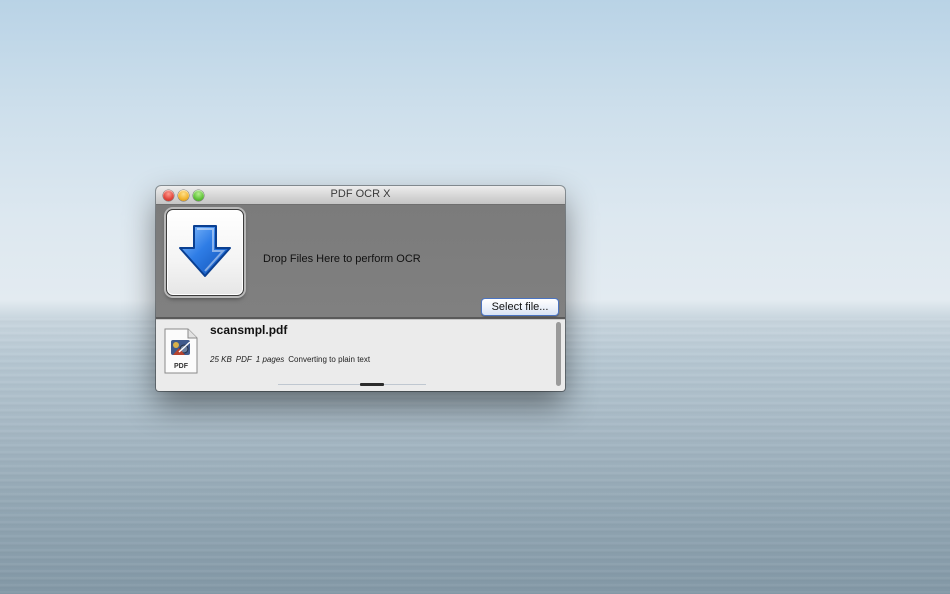  I want to click on progress-track, so click(352, 384).